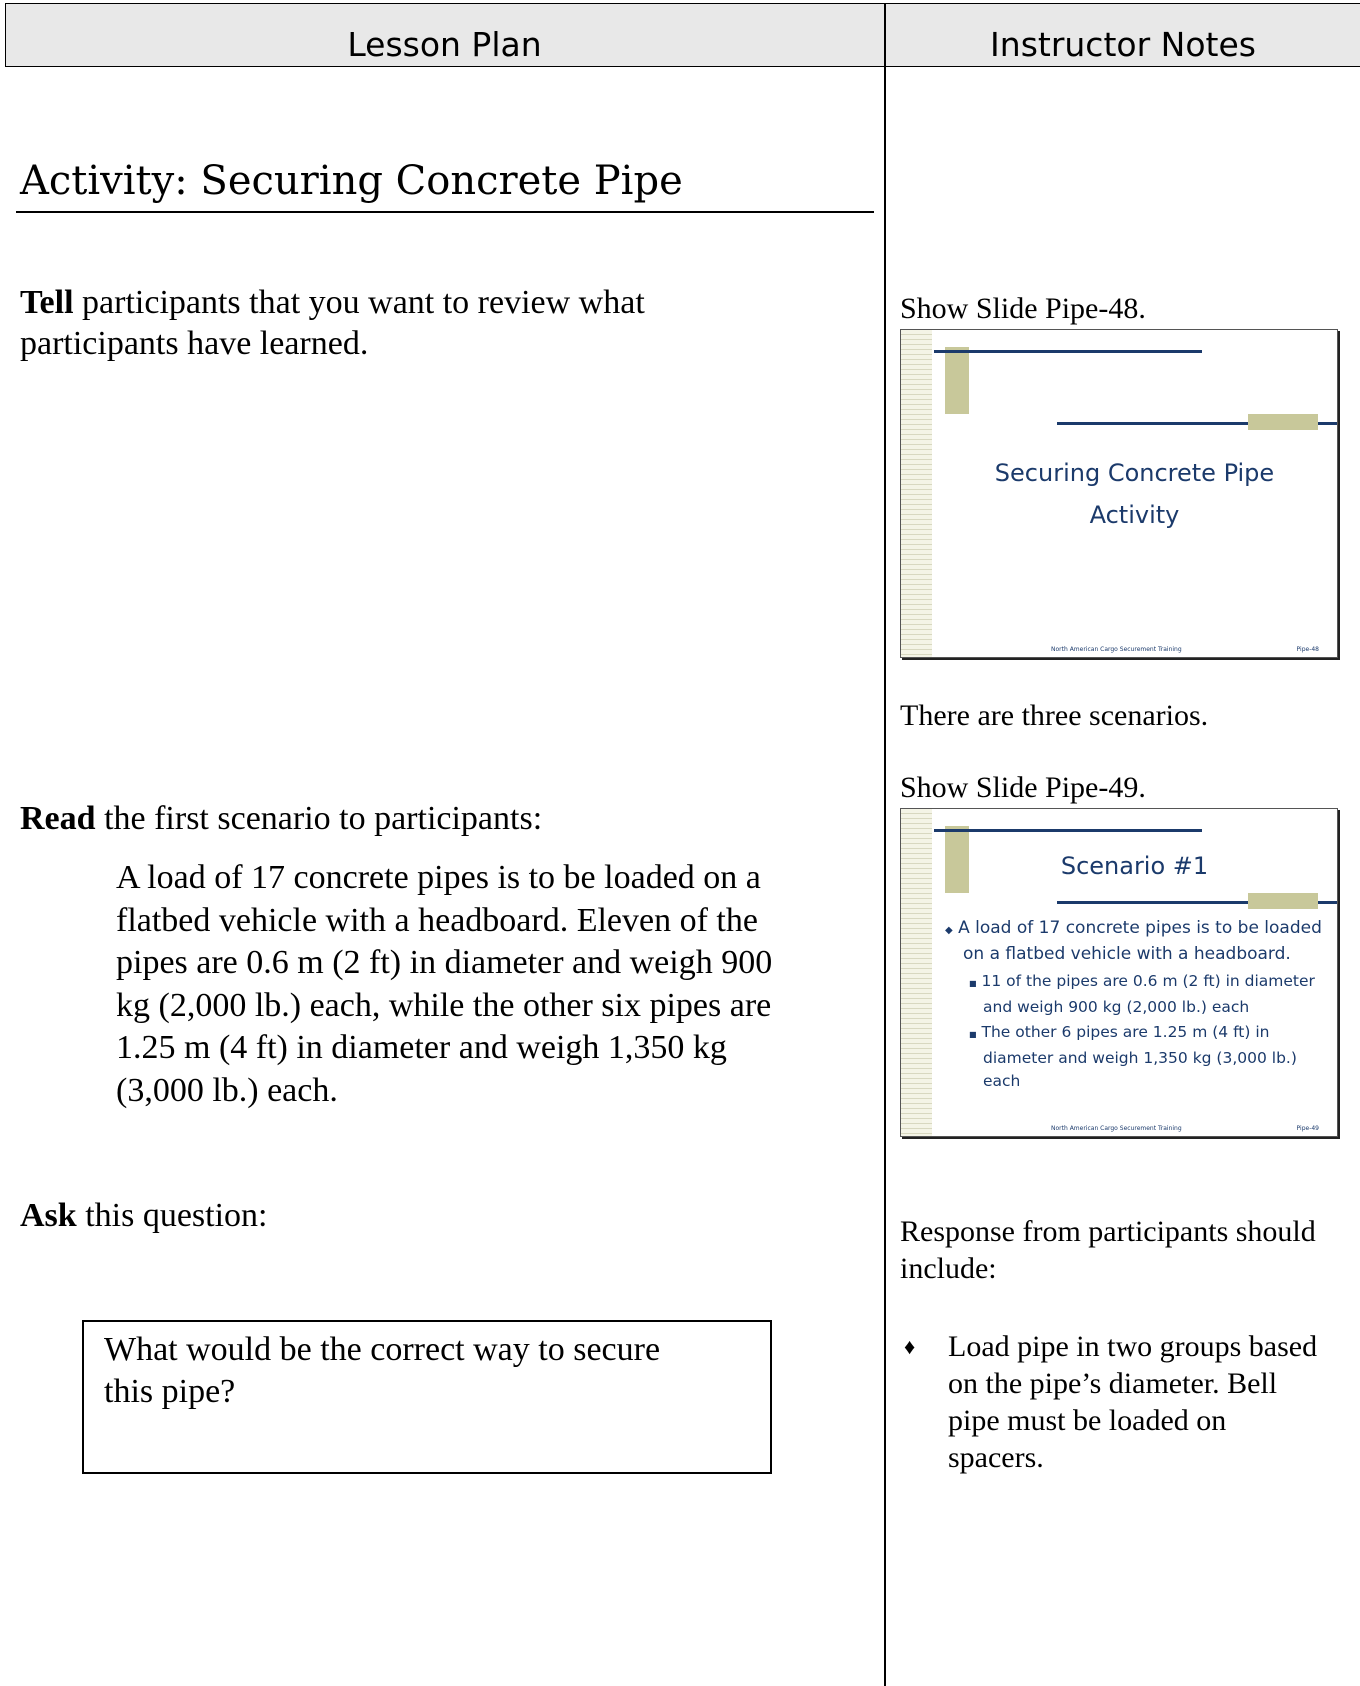 Image resolution: width=1360 pixels, height=1686 pixels. I want to click on show-slide-48-note: Show Slide Pipe-48., so click(1023, 308).